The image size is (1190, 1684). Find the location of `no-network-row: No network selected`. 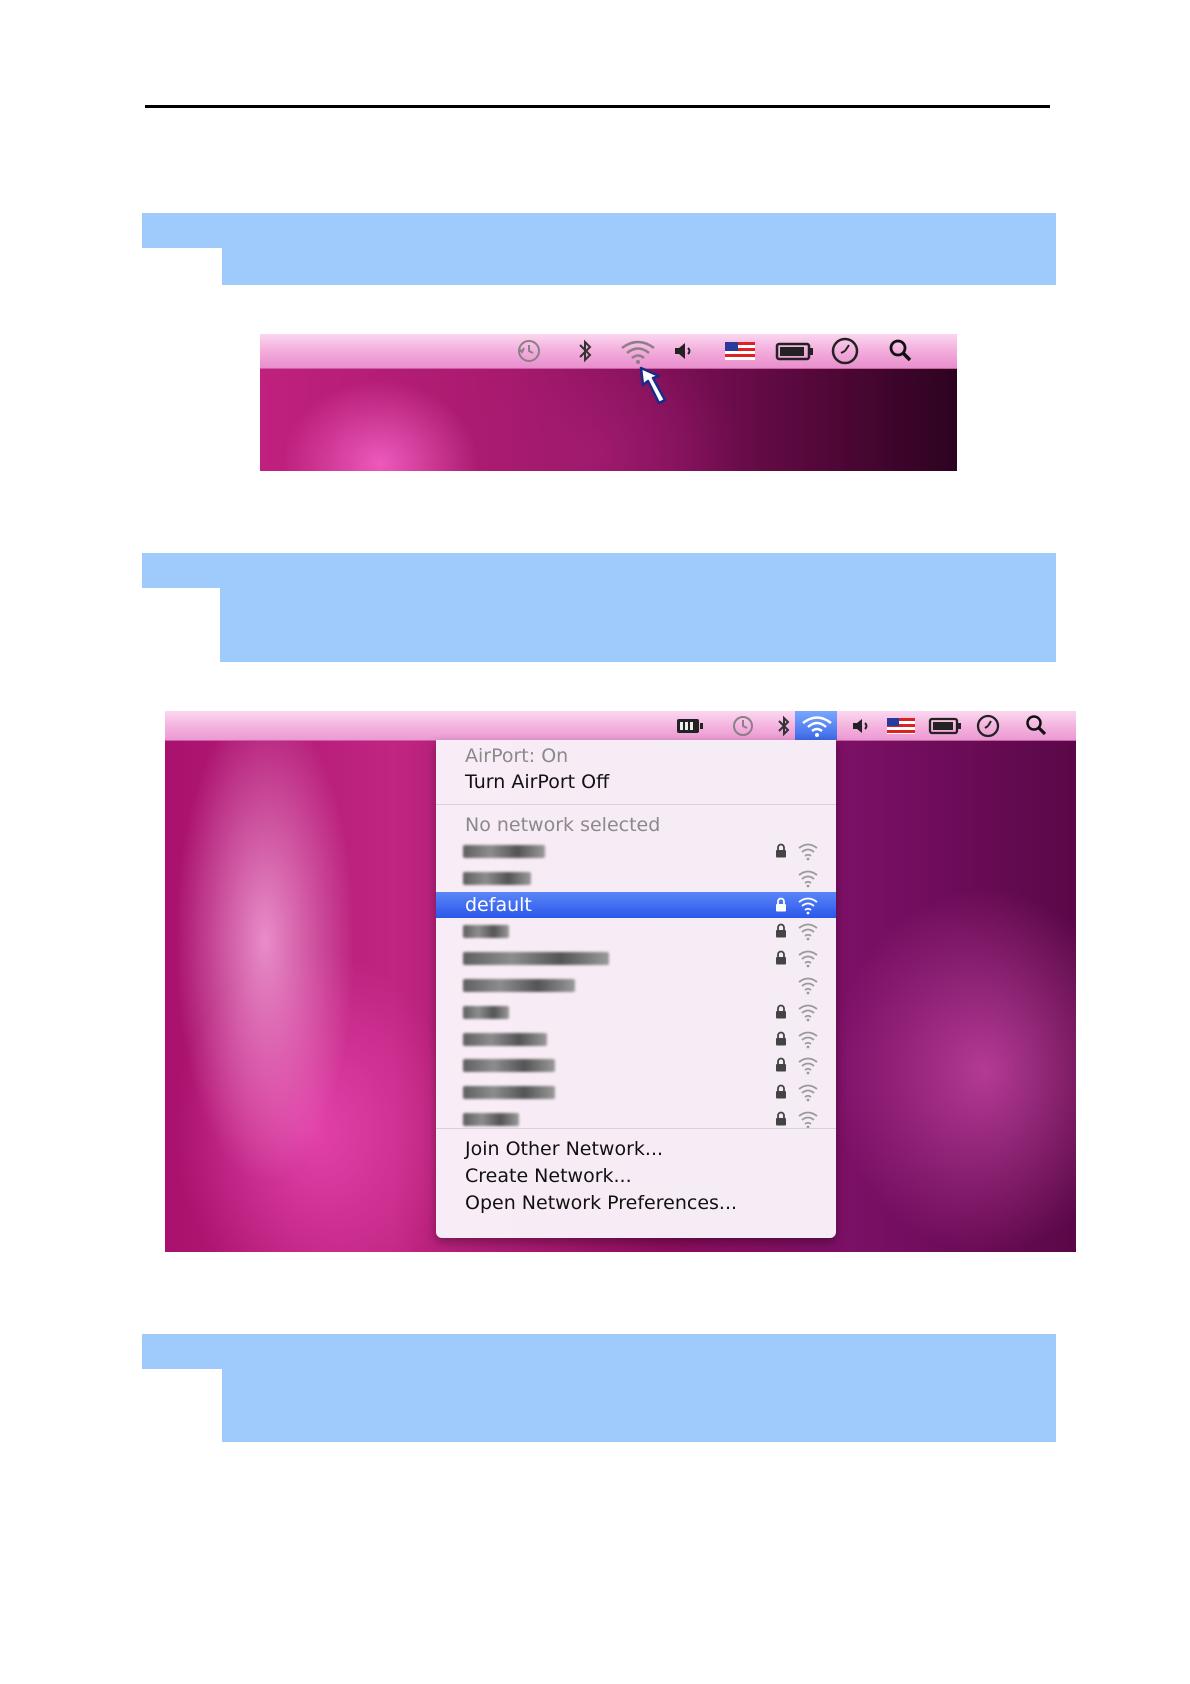

no-network-row: No network selected is located at coordinates (636, 825).